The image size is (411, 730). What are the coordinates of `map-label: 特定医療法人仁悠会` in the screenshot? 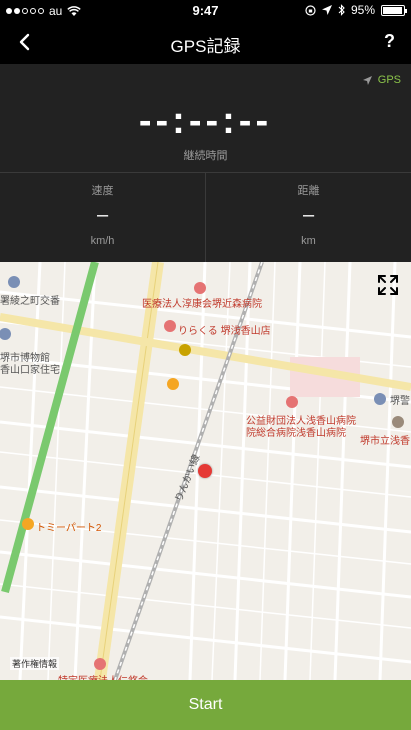 It's located at (103, 676).